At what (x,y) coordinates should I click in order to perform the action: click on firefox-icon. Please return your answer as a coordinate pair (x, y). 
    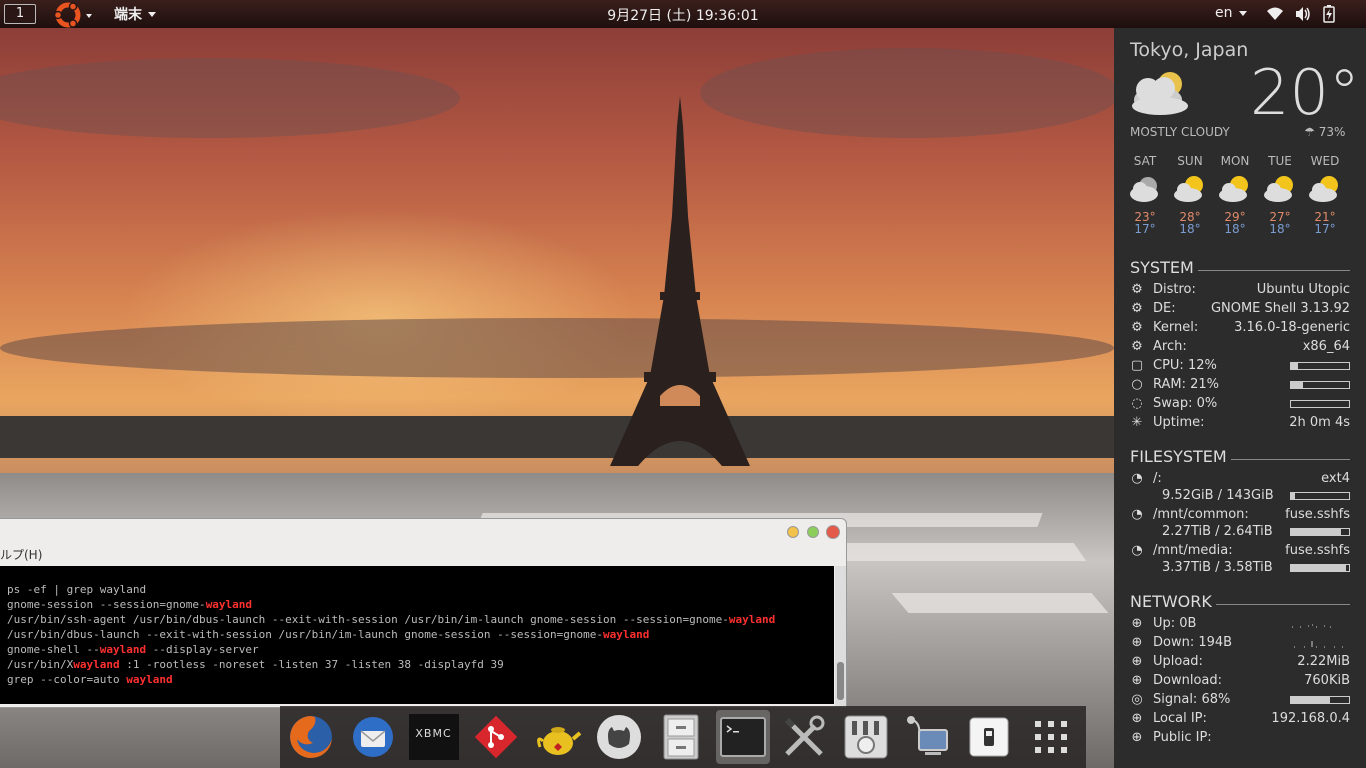
    Looking at the image, I should click on (310, 737).